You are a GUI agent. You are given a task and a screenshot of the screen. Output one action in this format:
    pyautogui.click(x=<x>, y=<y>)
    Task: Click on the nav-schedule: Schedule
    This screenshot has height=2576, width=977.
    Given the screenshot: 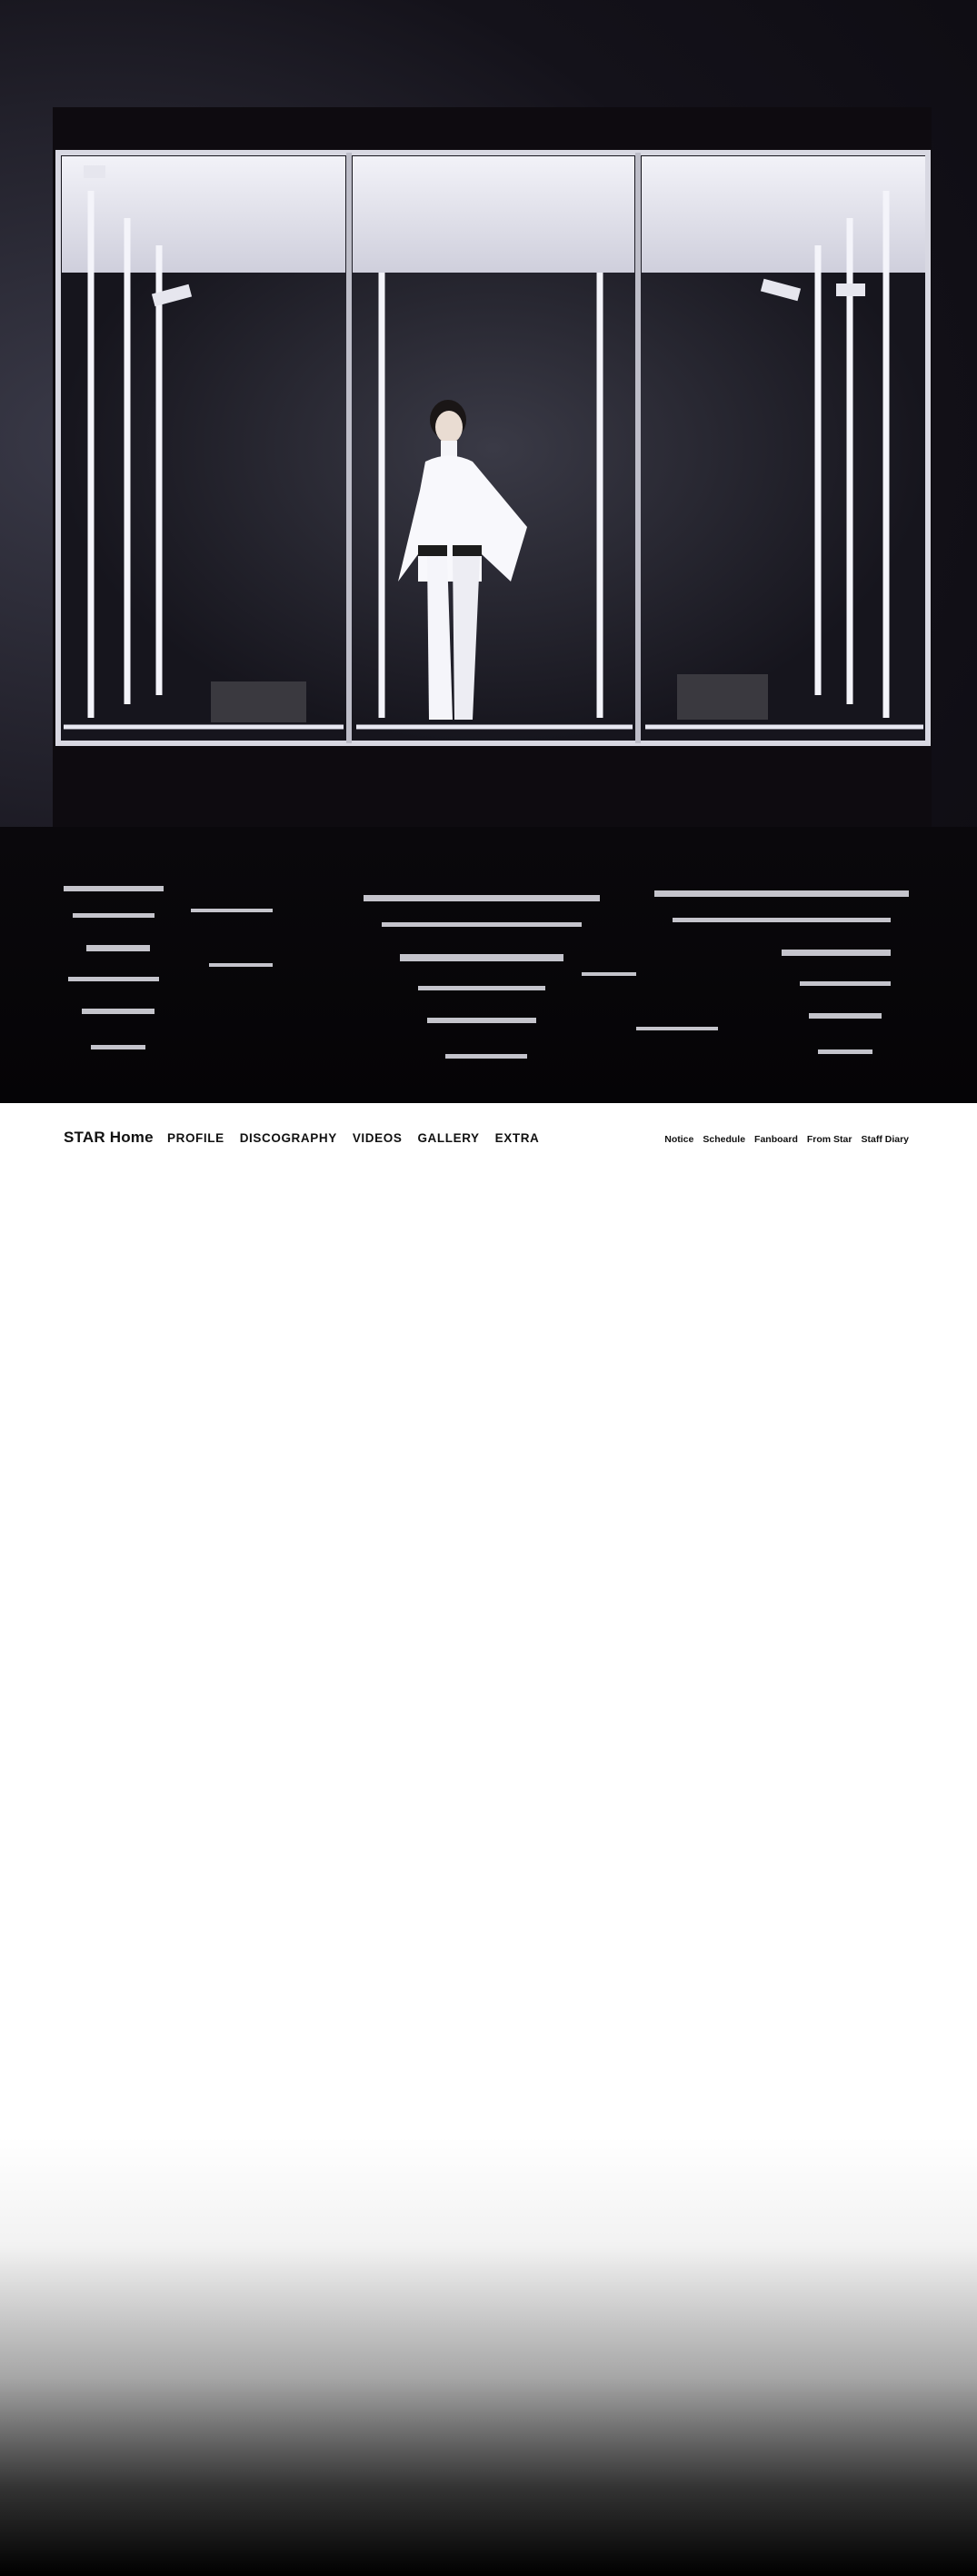 What is the action you would take?
    pyautogui.click(x=724, y=1140)
    